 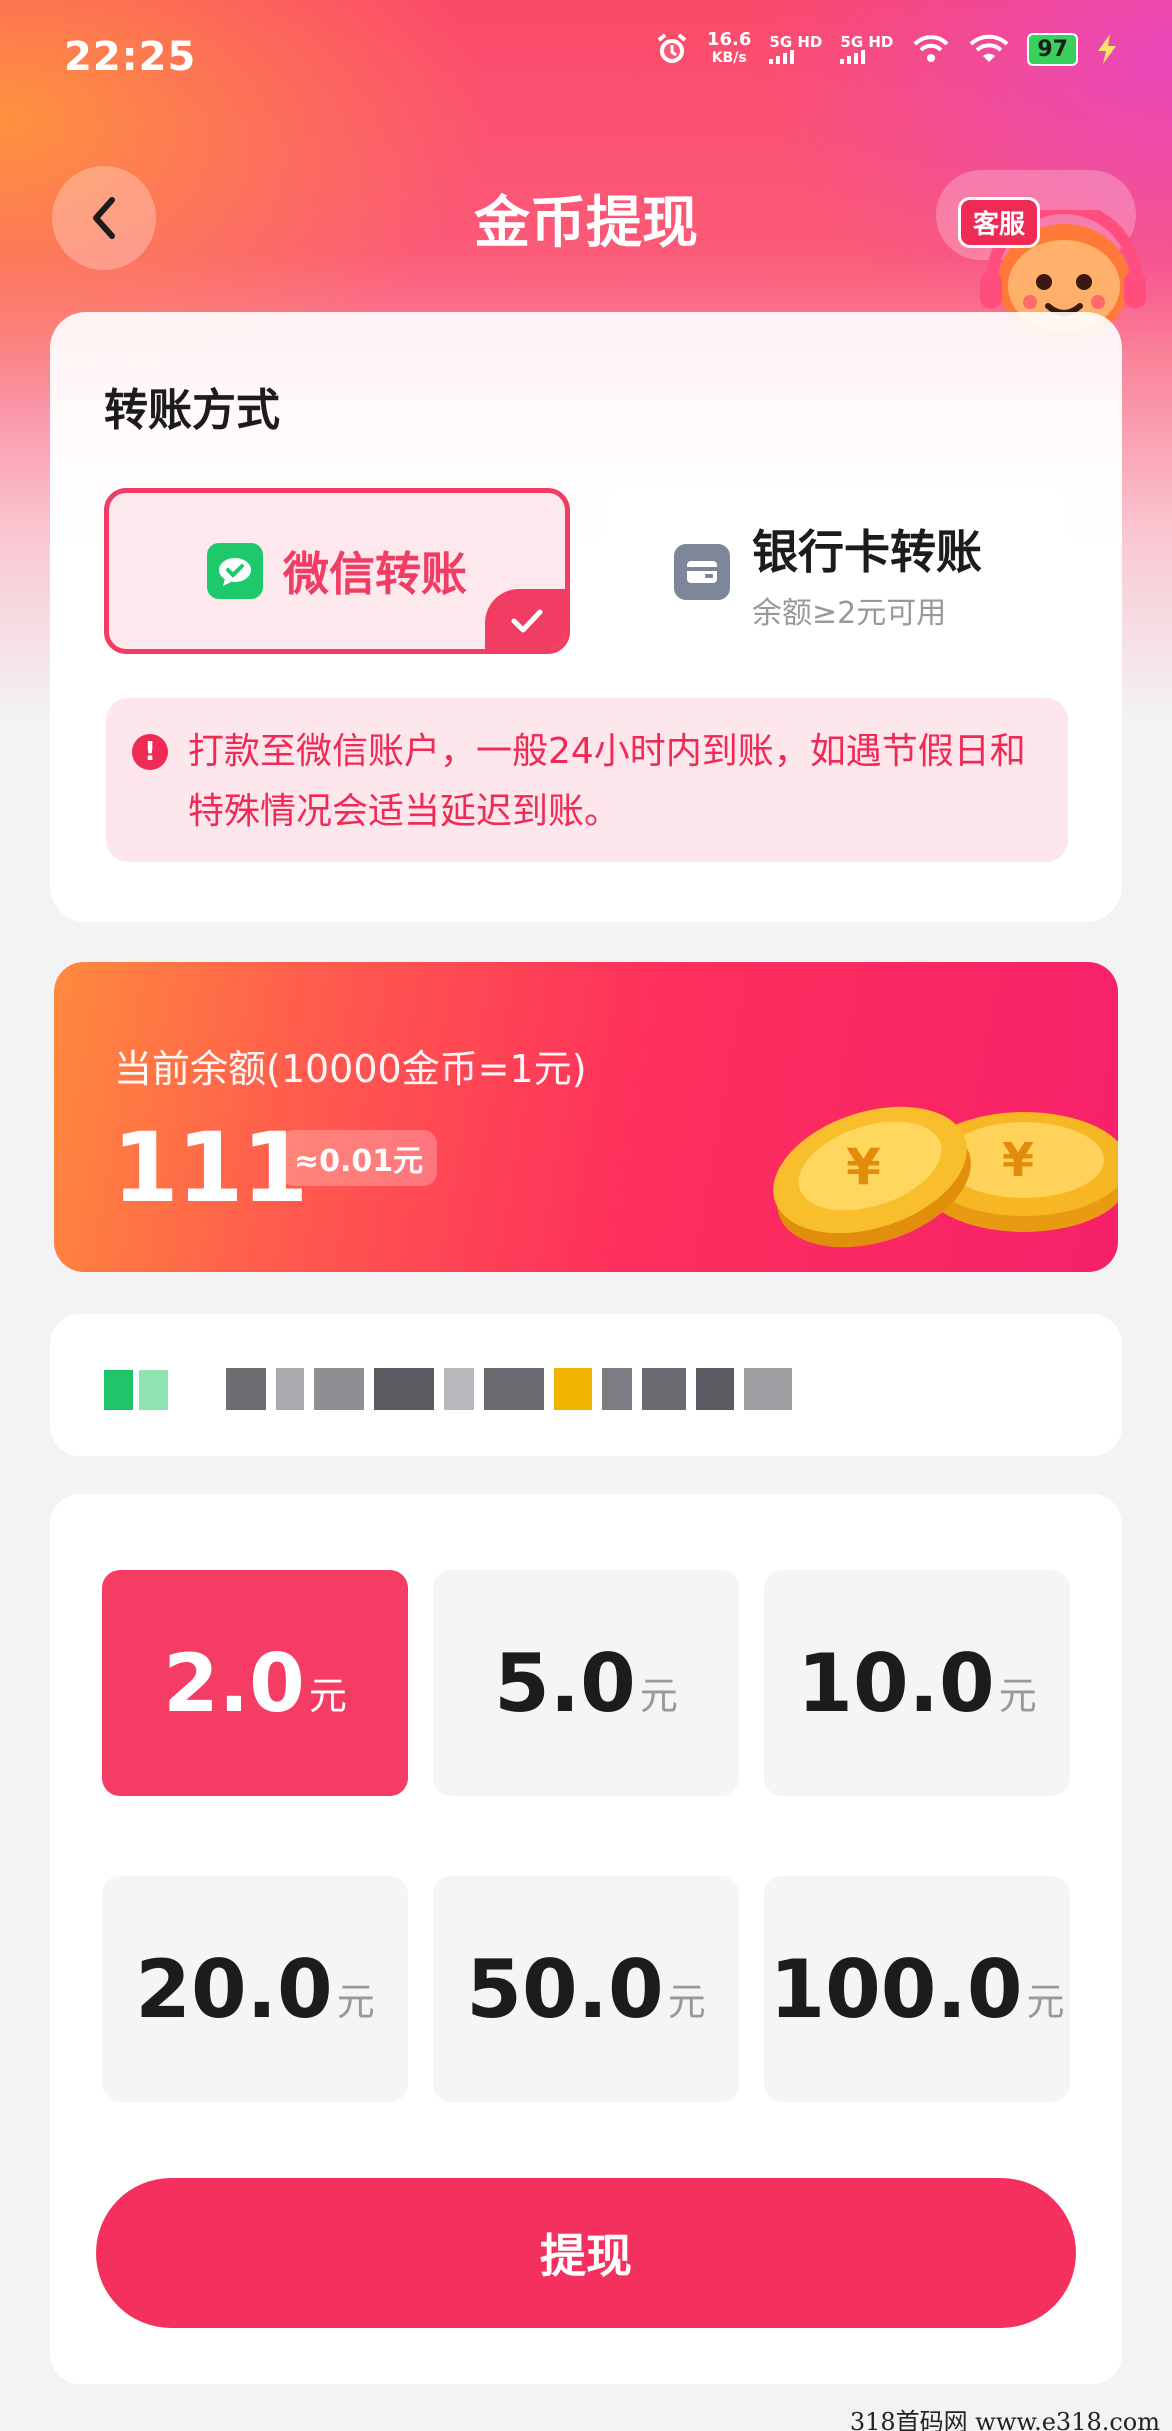 What do you see at coordinates (375, 574) in the screenshot?
I see `option-label: 微信转账` at bounding box center [375, 574].